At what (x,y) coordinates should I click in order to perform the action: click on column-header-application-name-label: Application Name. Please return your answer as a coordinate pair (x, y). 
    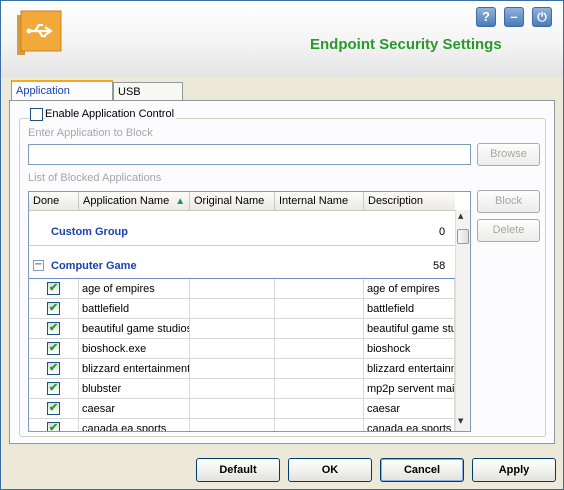
    Looking at the image, I should click on (126, 201).